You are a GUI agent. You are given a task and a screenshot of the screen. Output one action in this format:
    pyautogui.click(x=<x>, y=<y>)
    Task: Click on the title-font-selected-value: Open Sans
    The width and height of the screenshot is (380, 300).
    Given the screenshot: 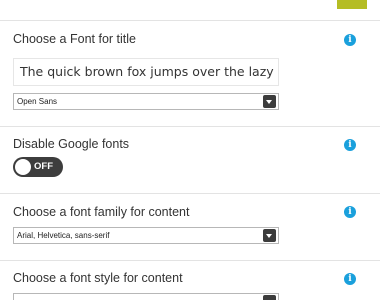 What is the action you would take?
    pyautogui.click(x=37, y=101)
    